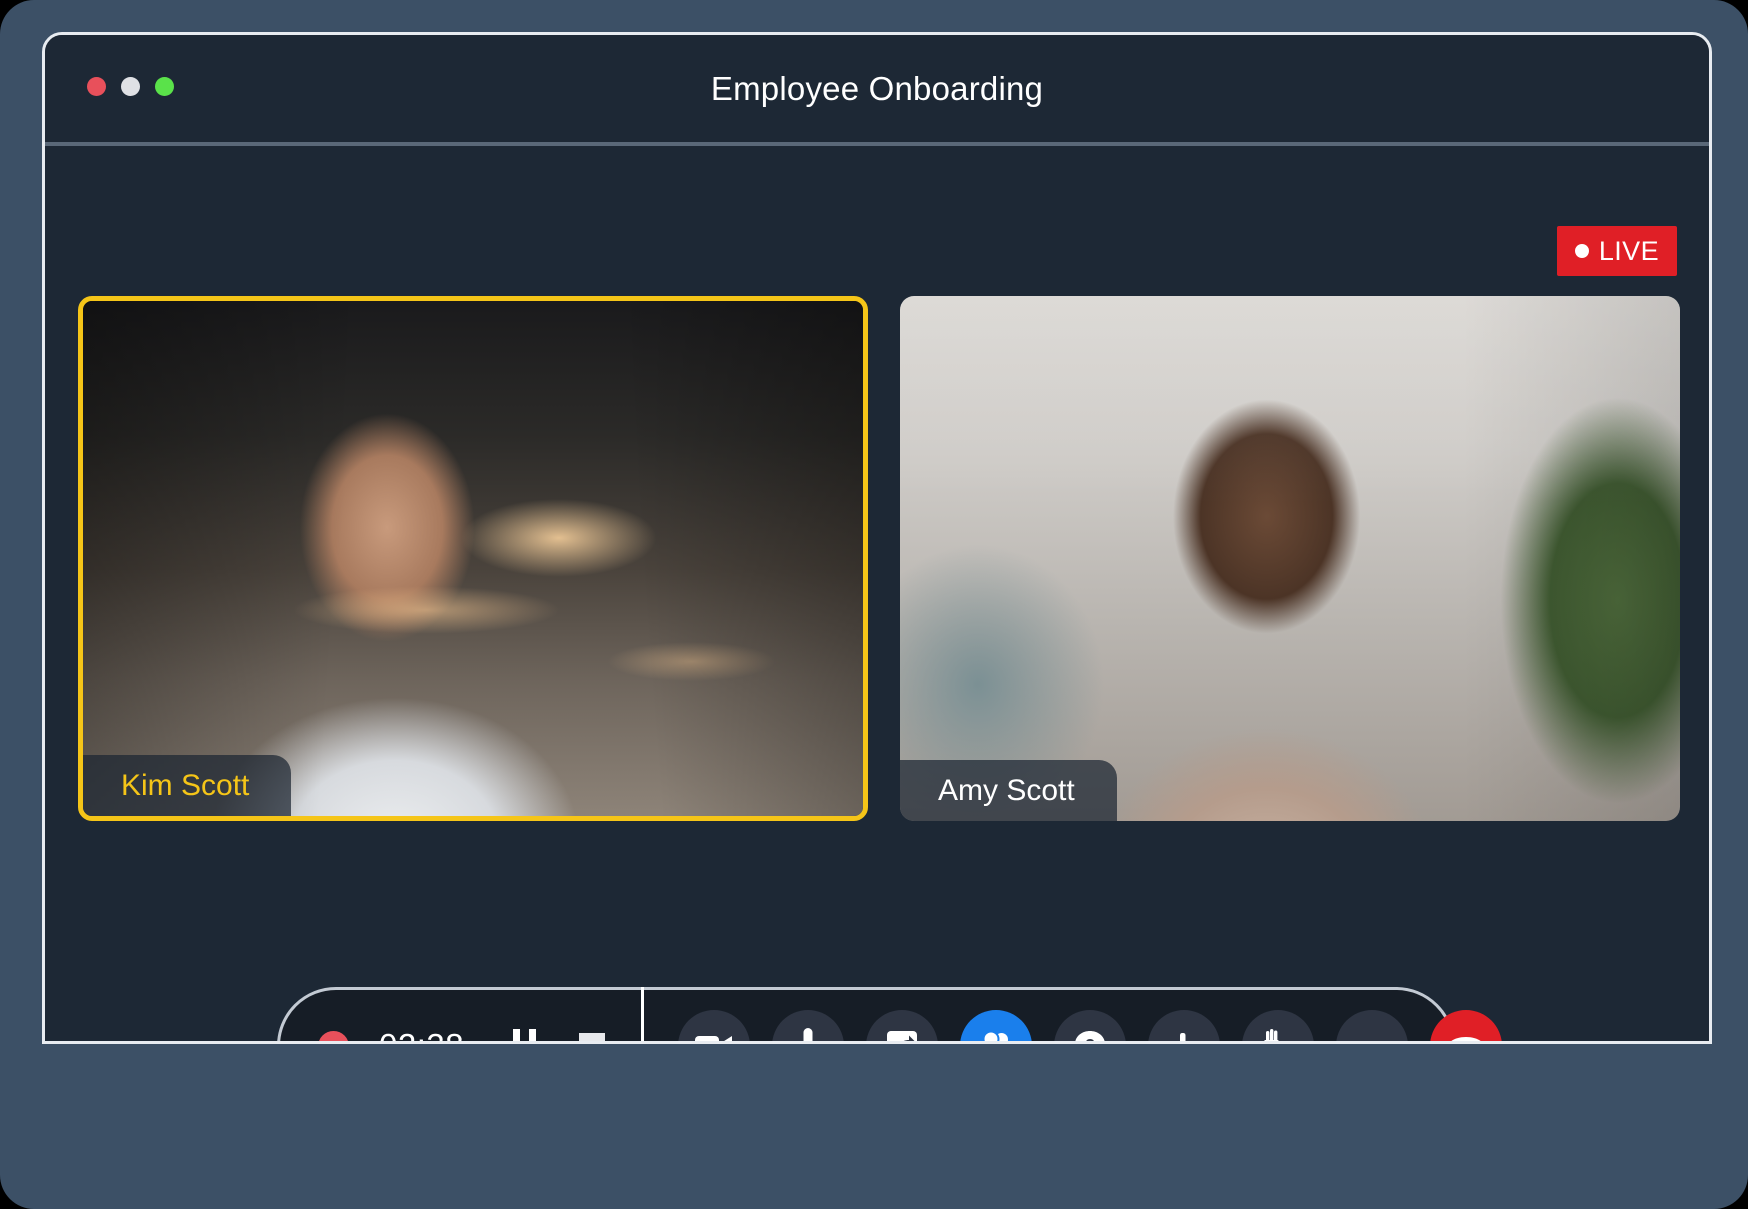 The height and width of the screenshot is (1209, 1748). What do you see at coordinates (1278, 1034) in the screenshot?
I see `raise-hand-smiley-icon` at bounding box center [1278, 1034].